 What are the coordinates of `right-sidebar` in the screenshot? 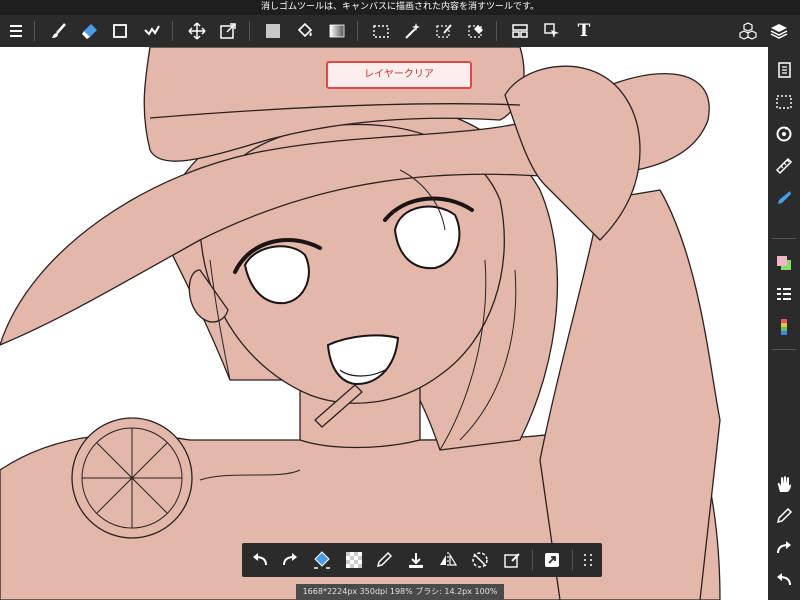 It's located at (784, 323).